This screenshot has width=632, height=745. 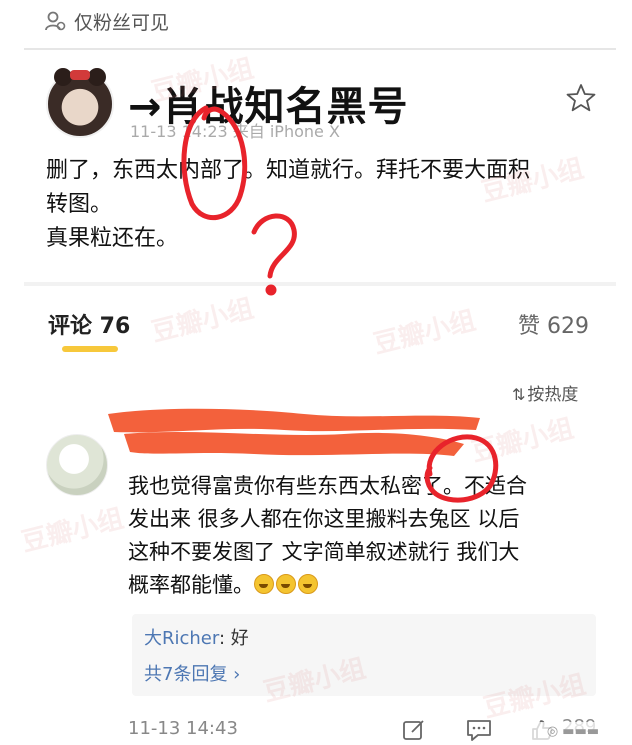 I want to click on visibility-row: 仅粉丝可见, so click(x=316, y=21).